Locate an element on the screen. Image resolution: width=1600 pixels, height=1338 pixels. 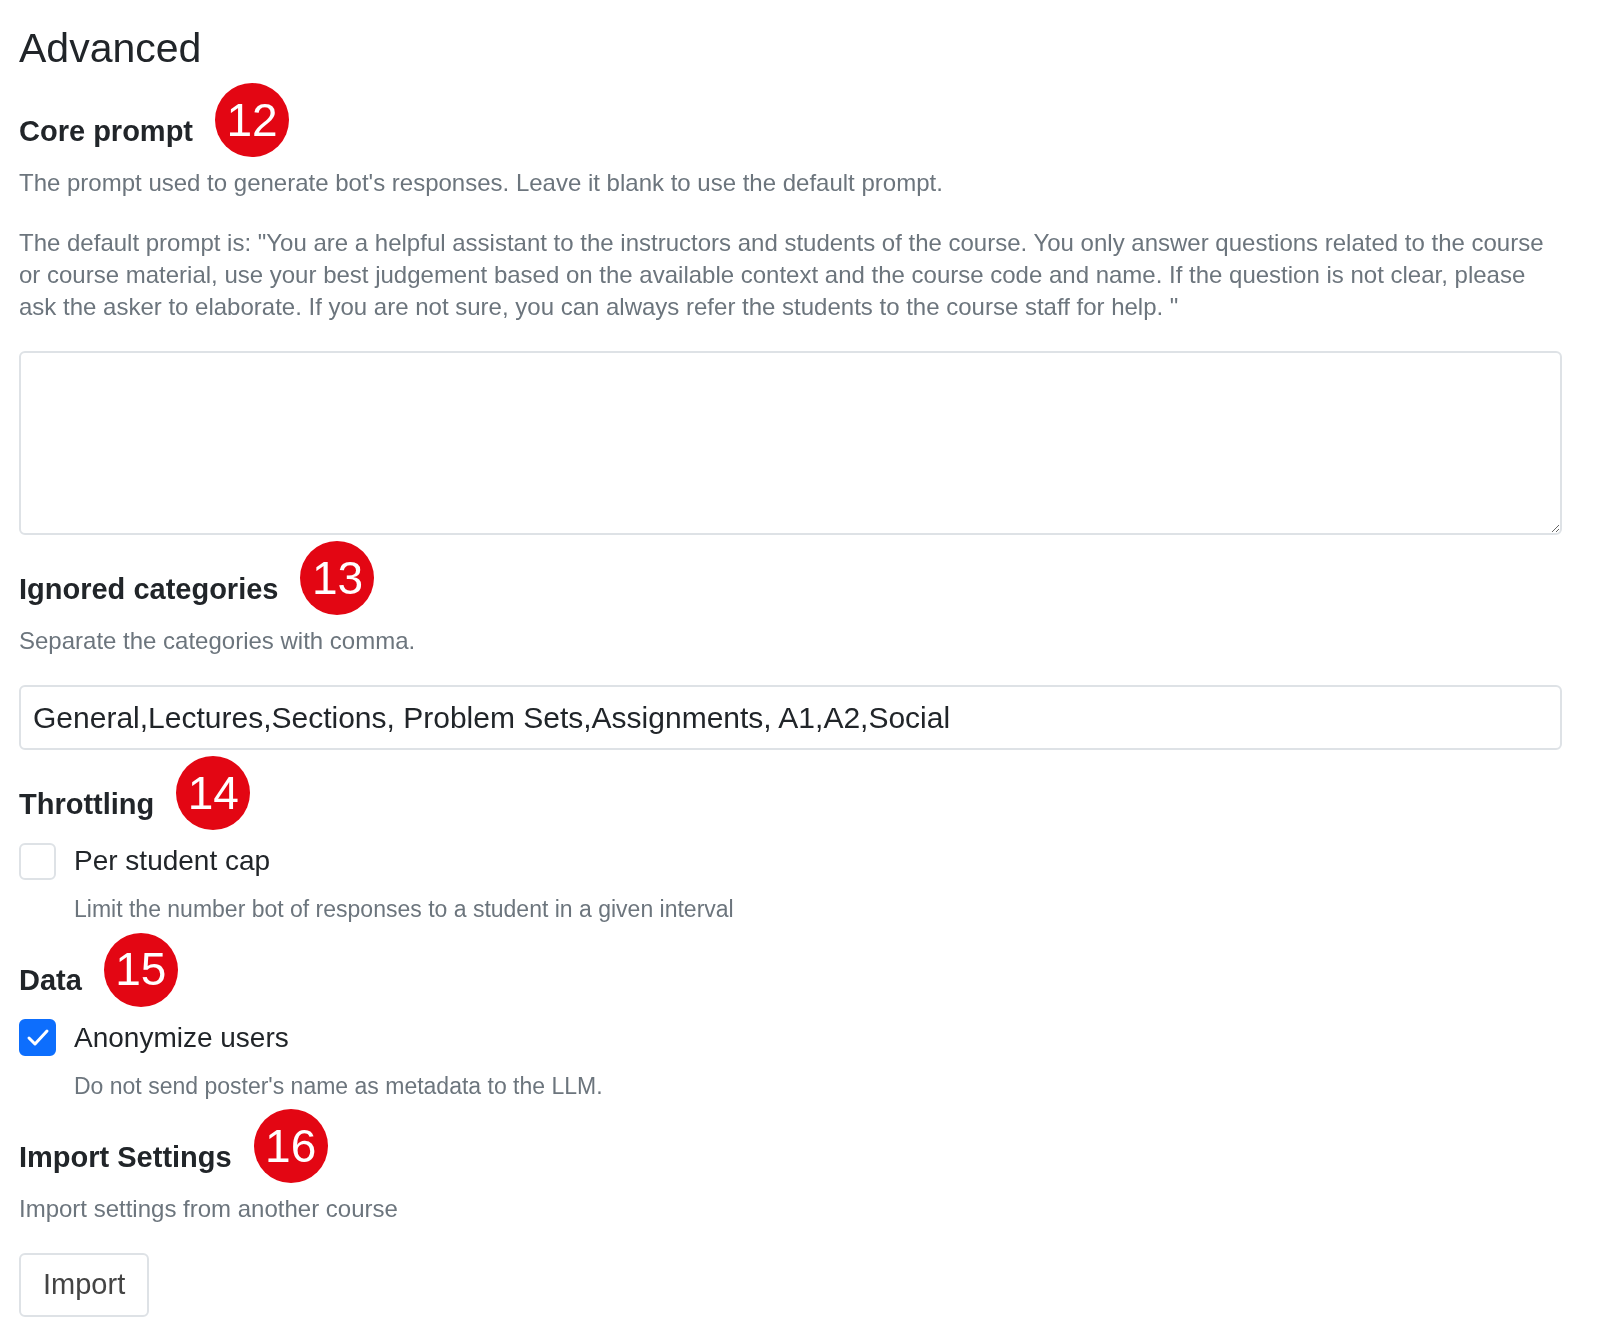
callout-number: 13 is located at coordinates (337, 578).